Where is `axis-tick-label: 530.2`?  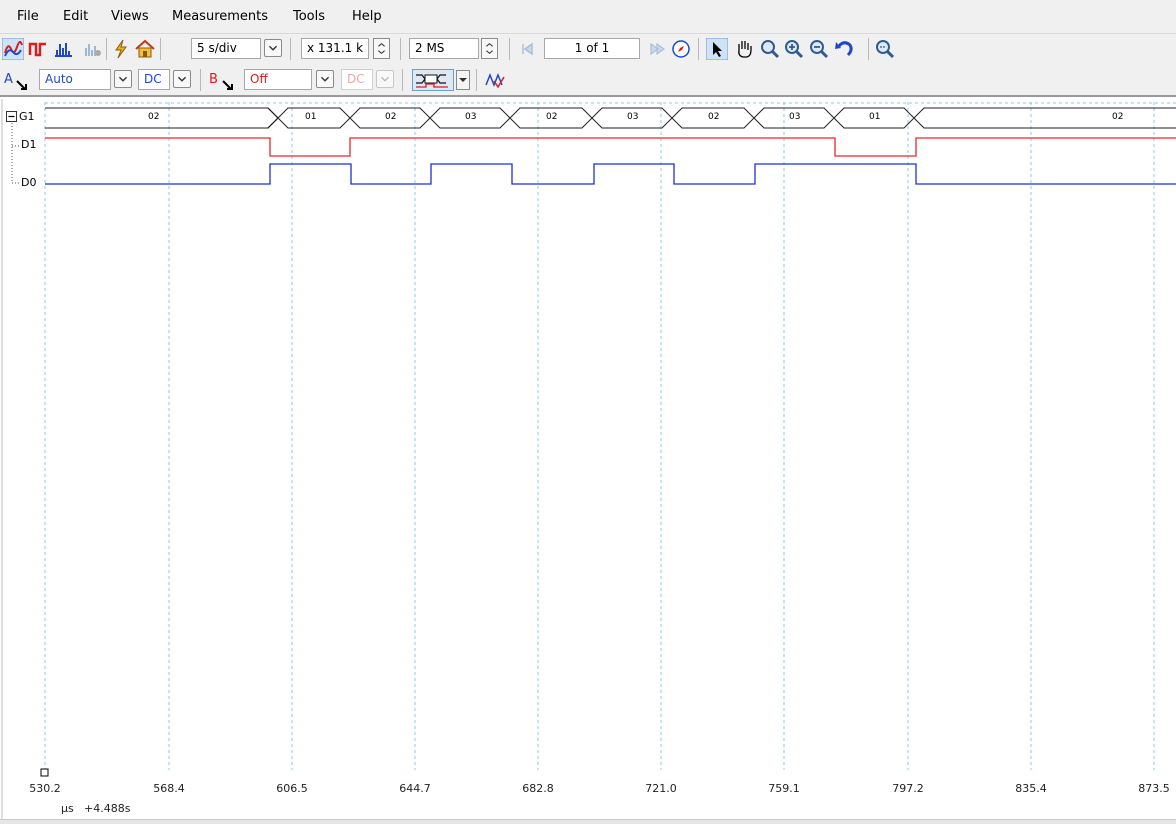 axis-tick-label: 530.2 is located at coordinates (45, 788).